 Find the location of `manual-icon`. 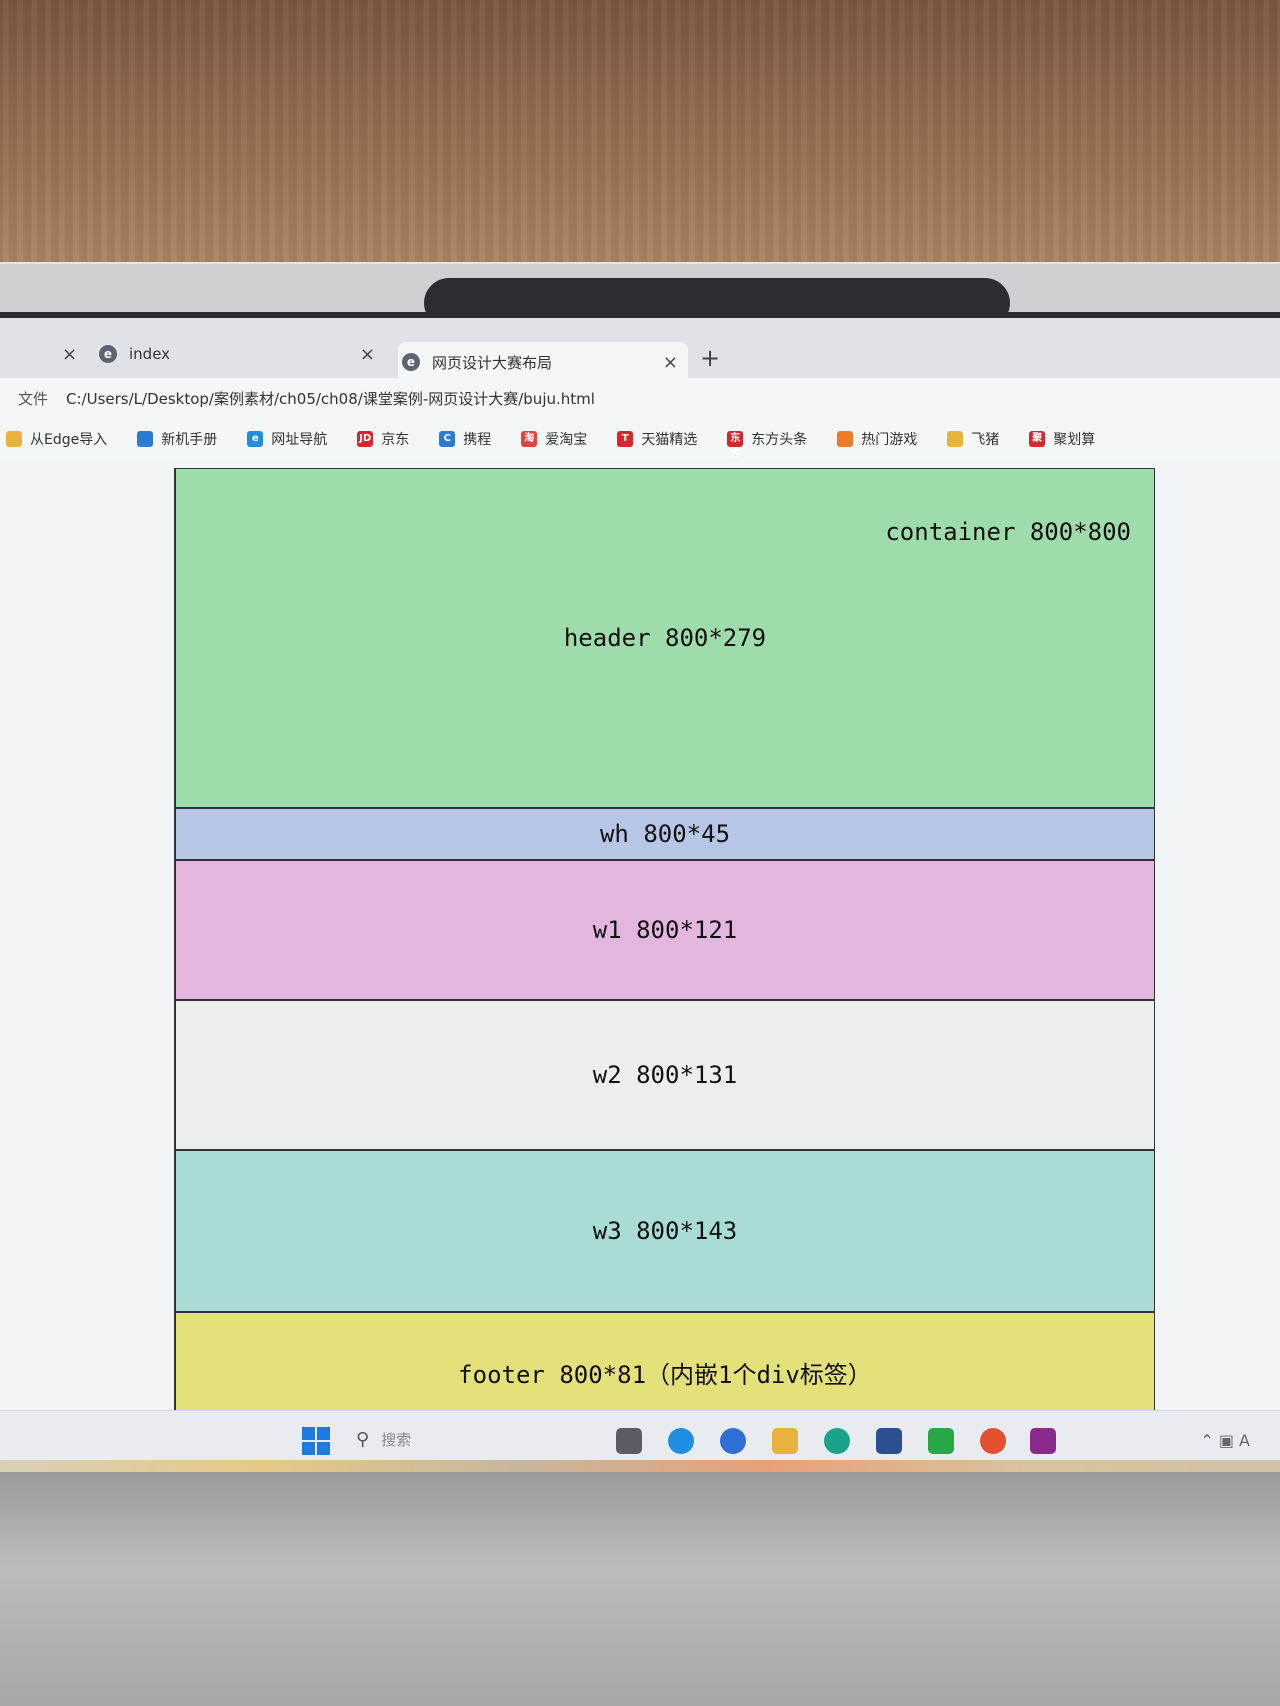

manual-icon is located at coordinates (145, 439).